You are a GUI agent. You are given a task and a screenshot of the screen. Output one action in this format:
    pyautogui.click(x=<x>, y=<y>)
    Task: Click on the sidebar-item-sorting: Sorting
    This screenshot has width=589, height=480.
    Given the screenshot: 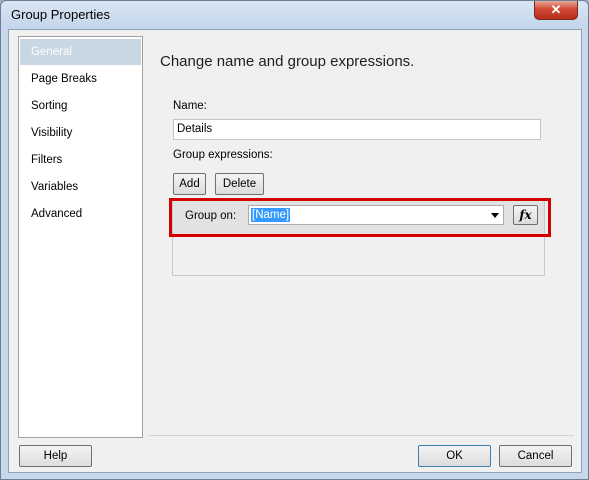 What is the action you would take?
    pyautogui.click(x=80, y=106)
    